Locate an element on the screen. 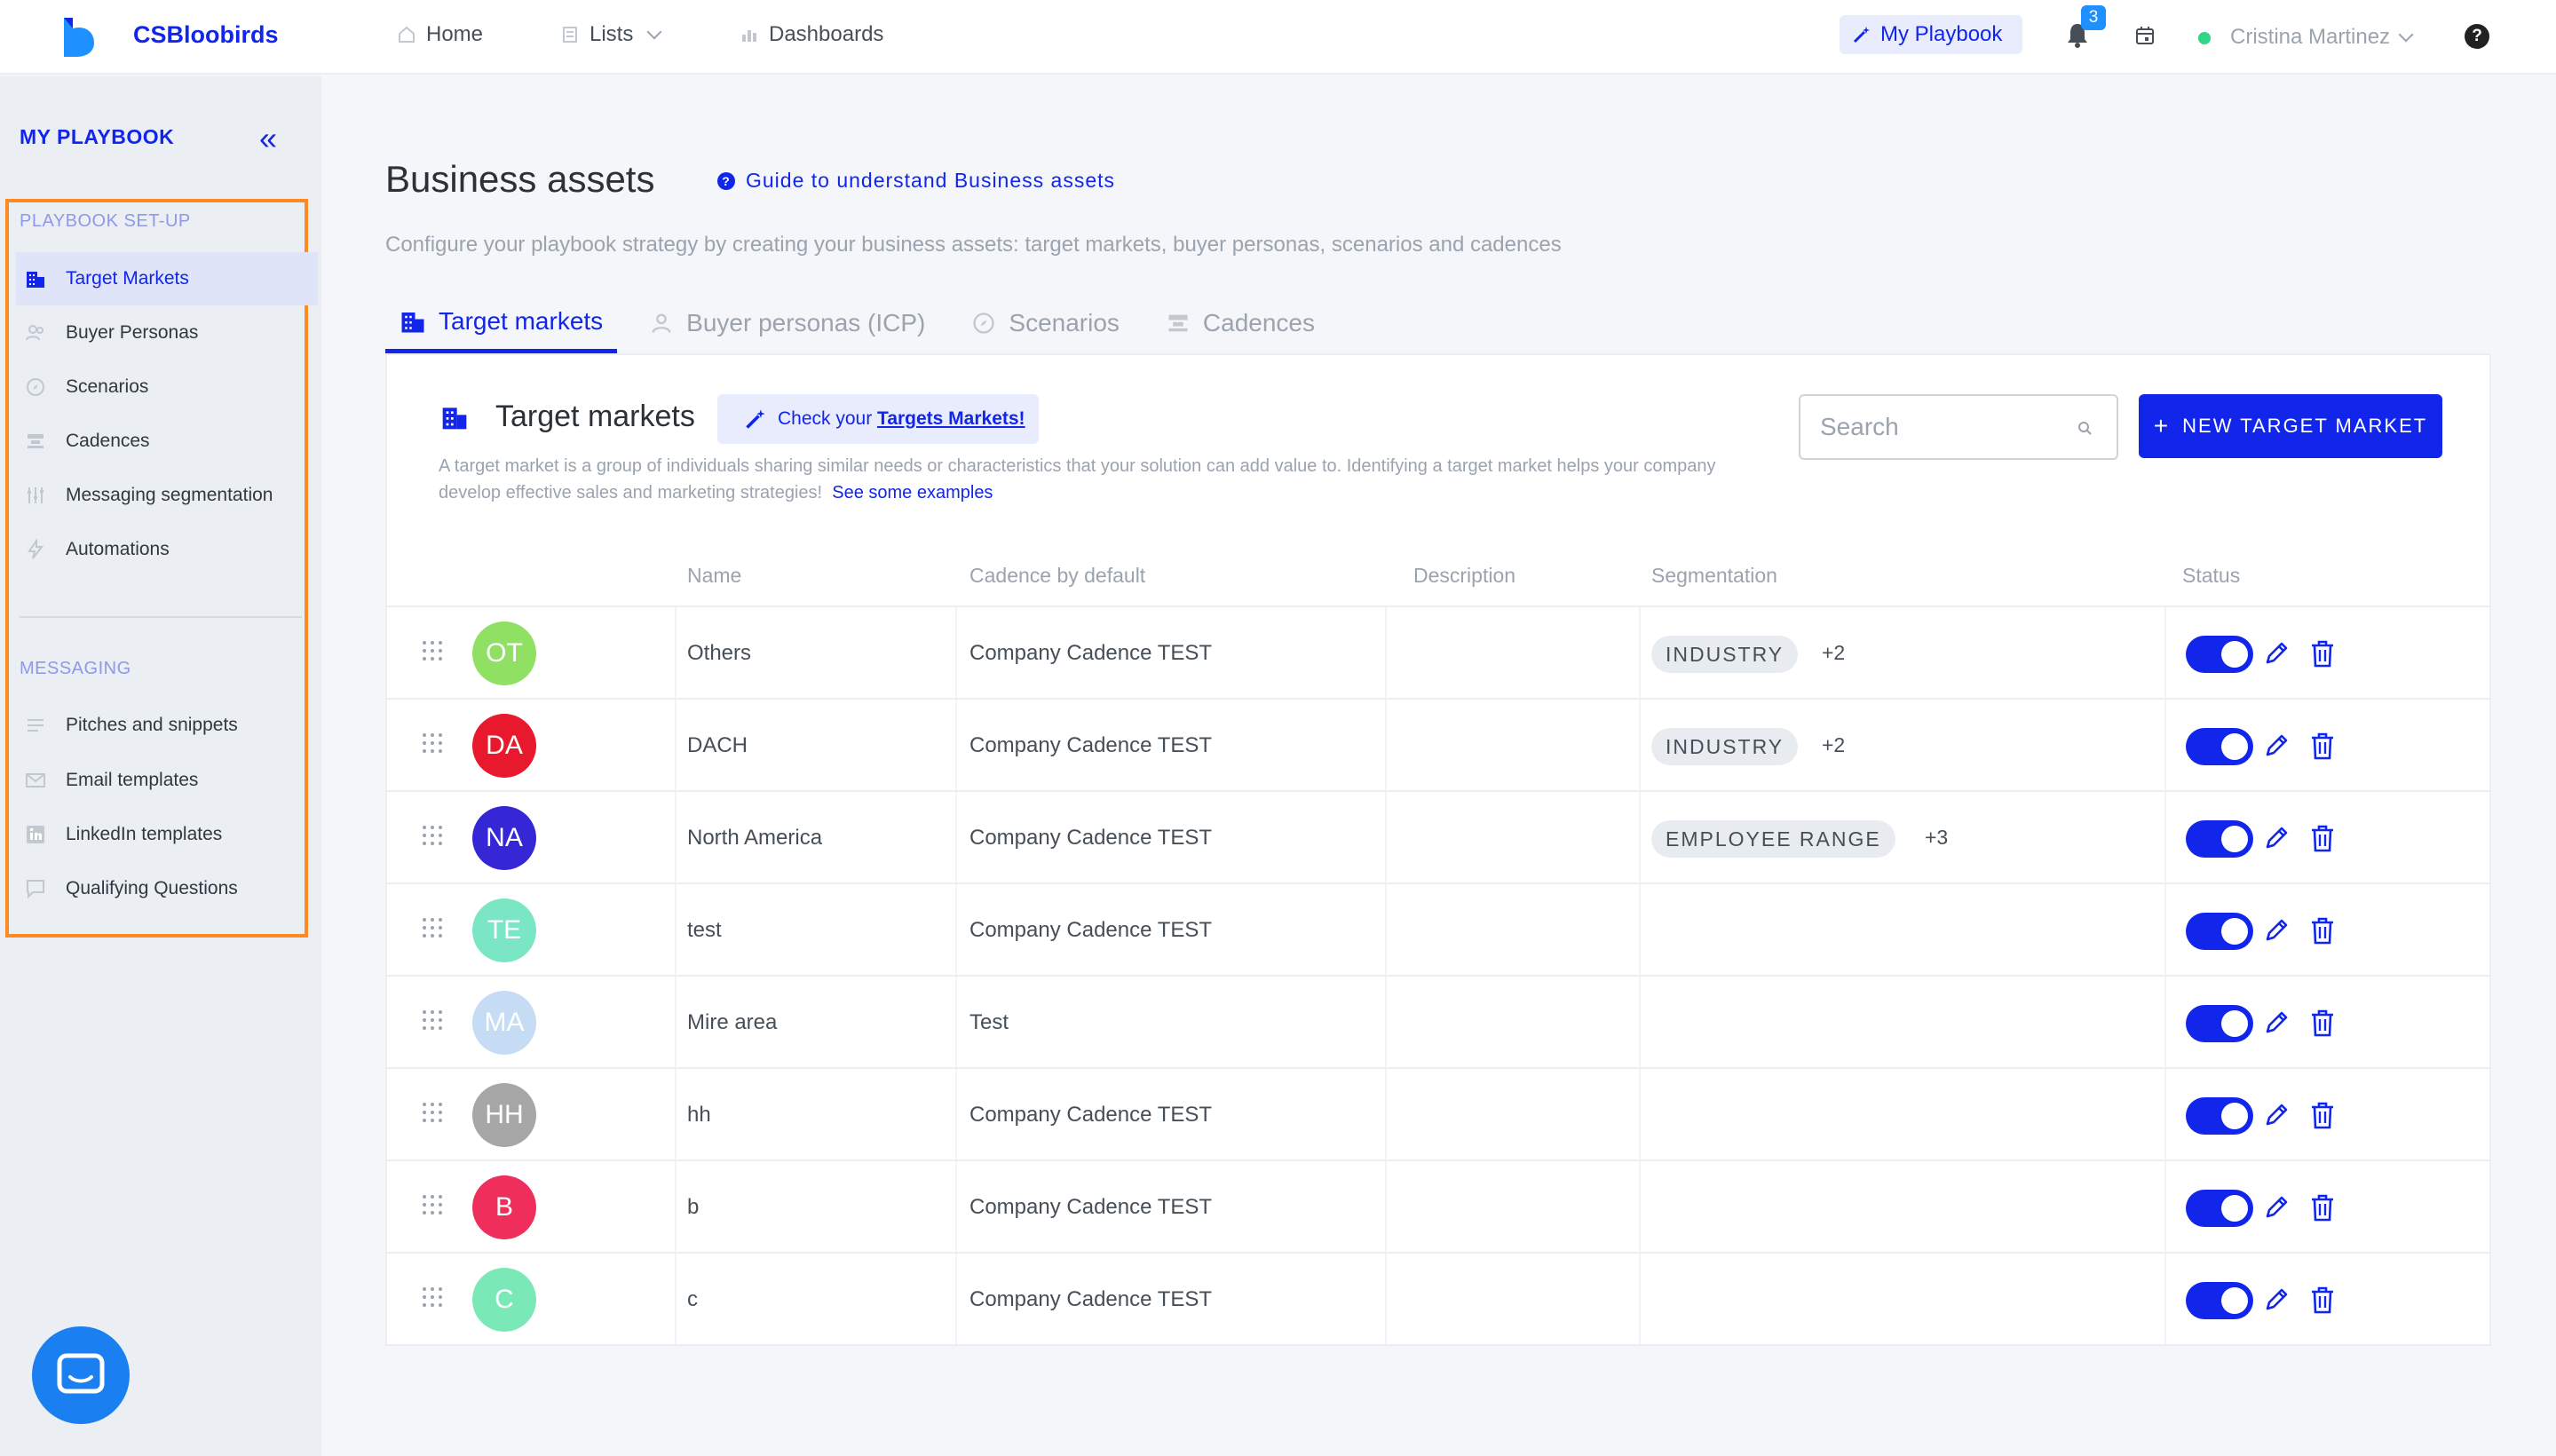 This screenshot has height=1456, width=2556. tab-target-markets: Target markets is located at coordinates (502, 323).